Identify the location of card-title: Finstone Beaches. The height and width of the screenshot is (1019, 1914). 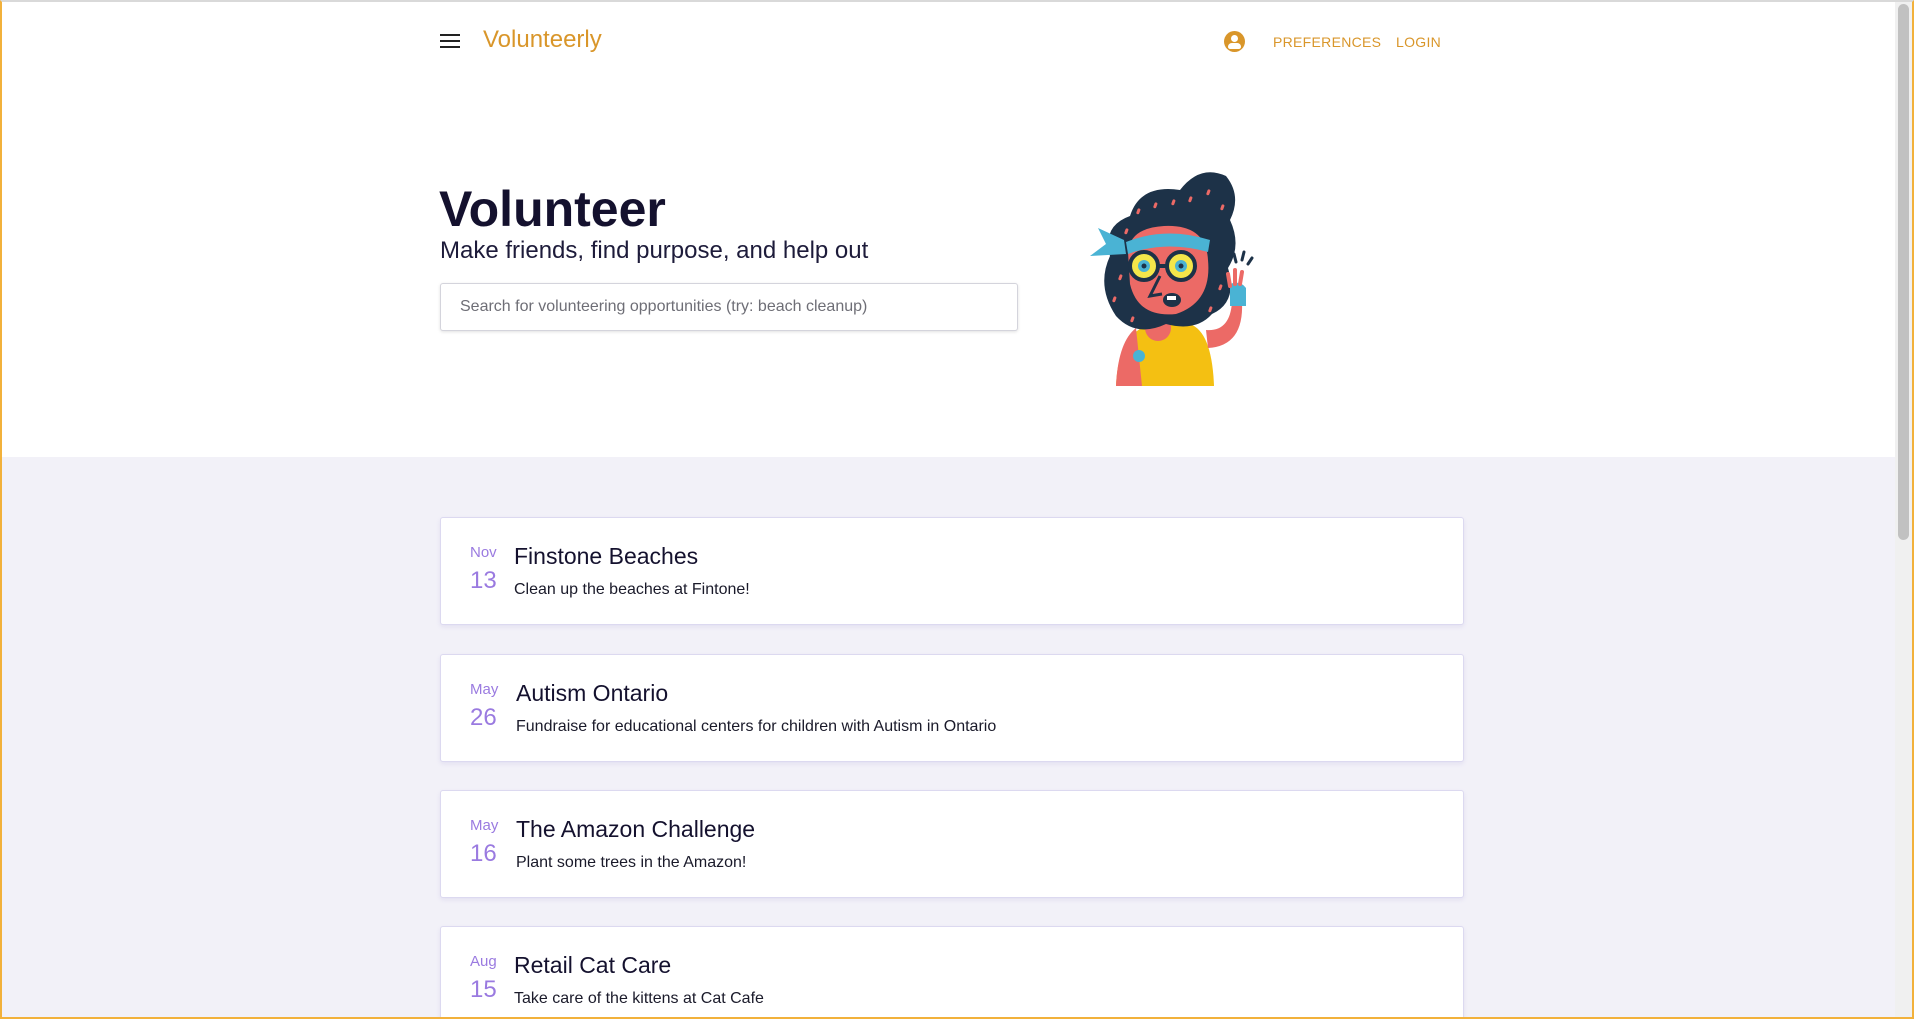
(606, 556).